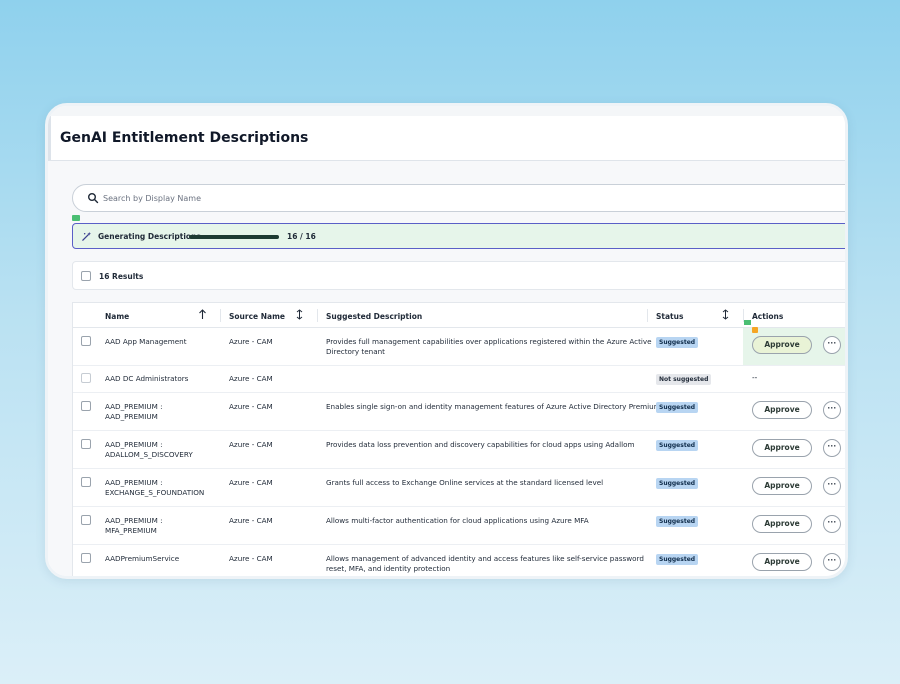  What do you see at coordinates (374, 316) in the screenshot?
I see `column-header-description: Suggested Description` at bounding box center [374, 316].